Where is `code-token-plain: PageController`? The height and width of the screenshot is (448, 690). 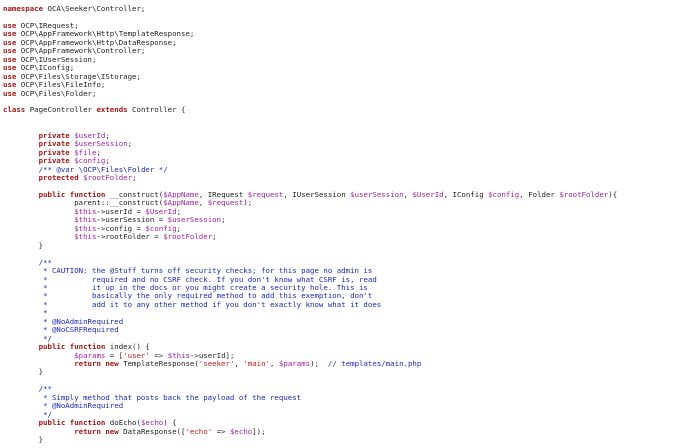
code-token-plain: PageController is located at coordinates (61, 110).